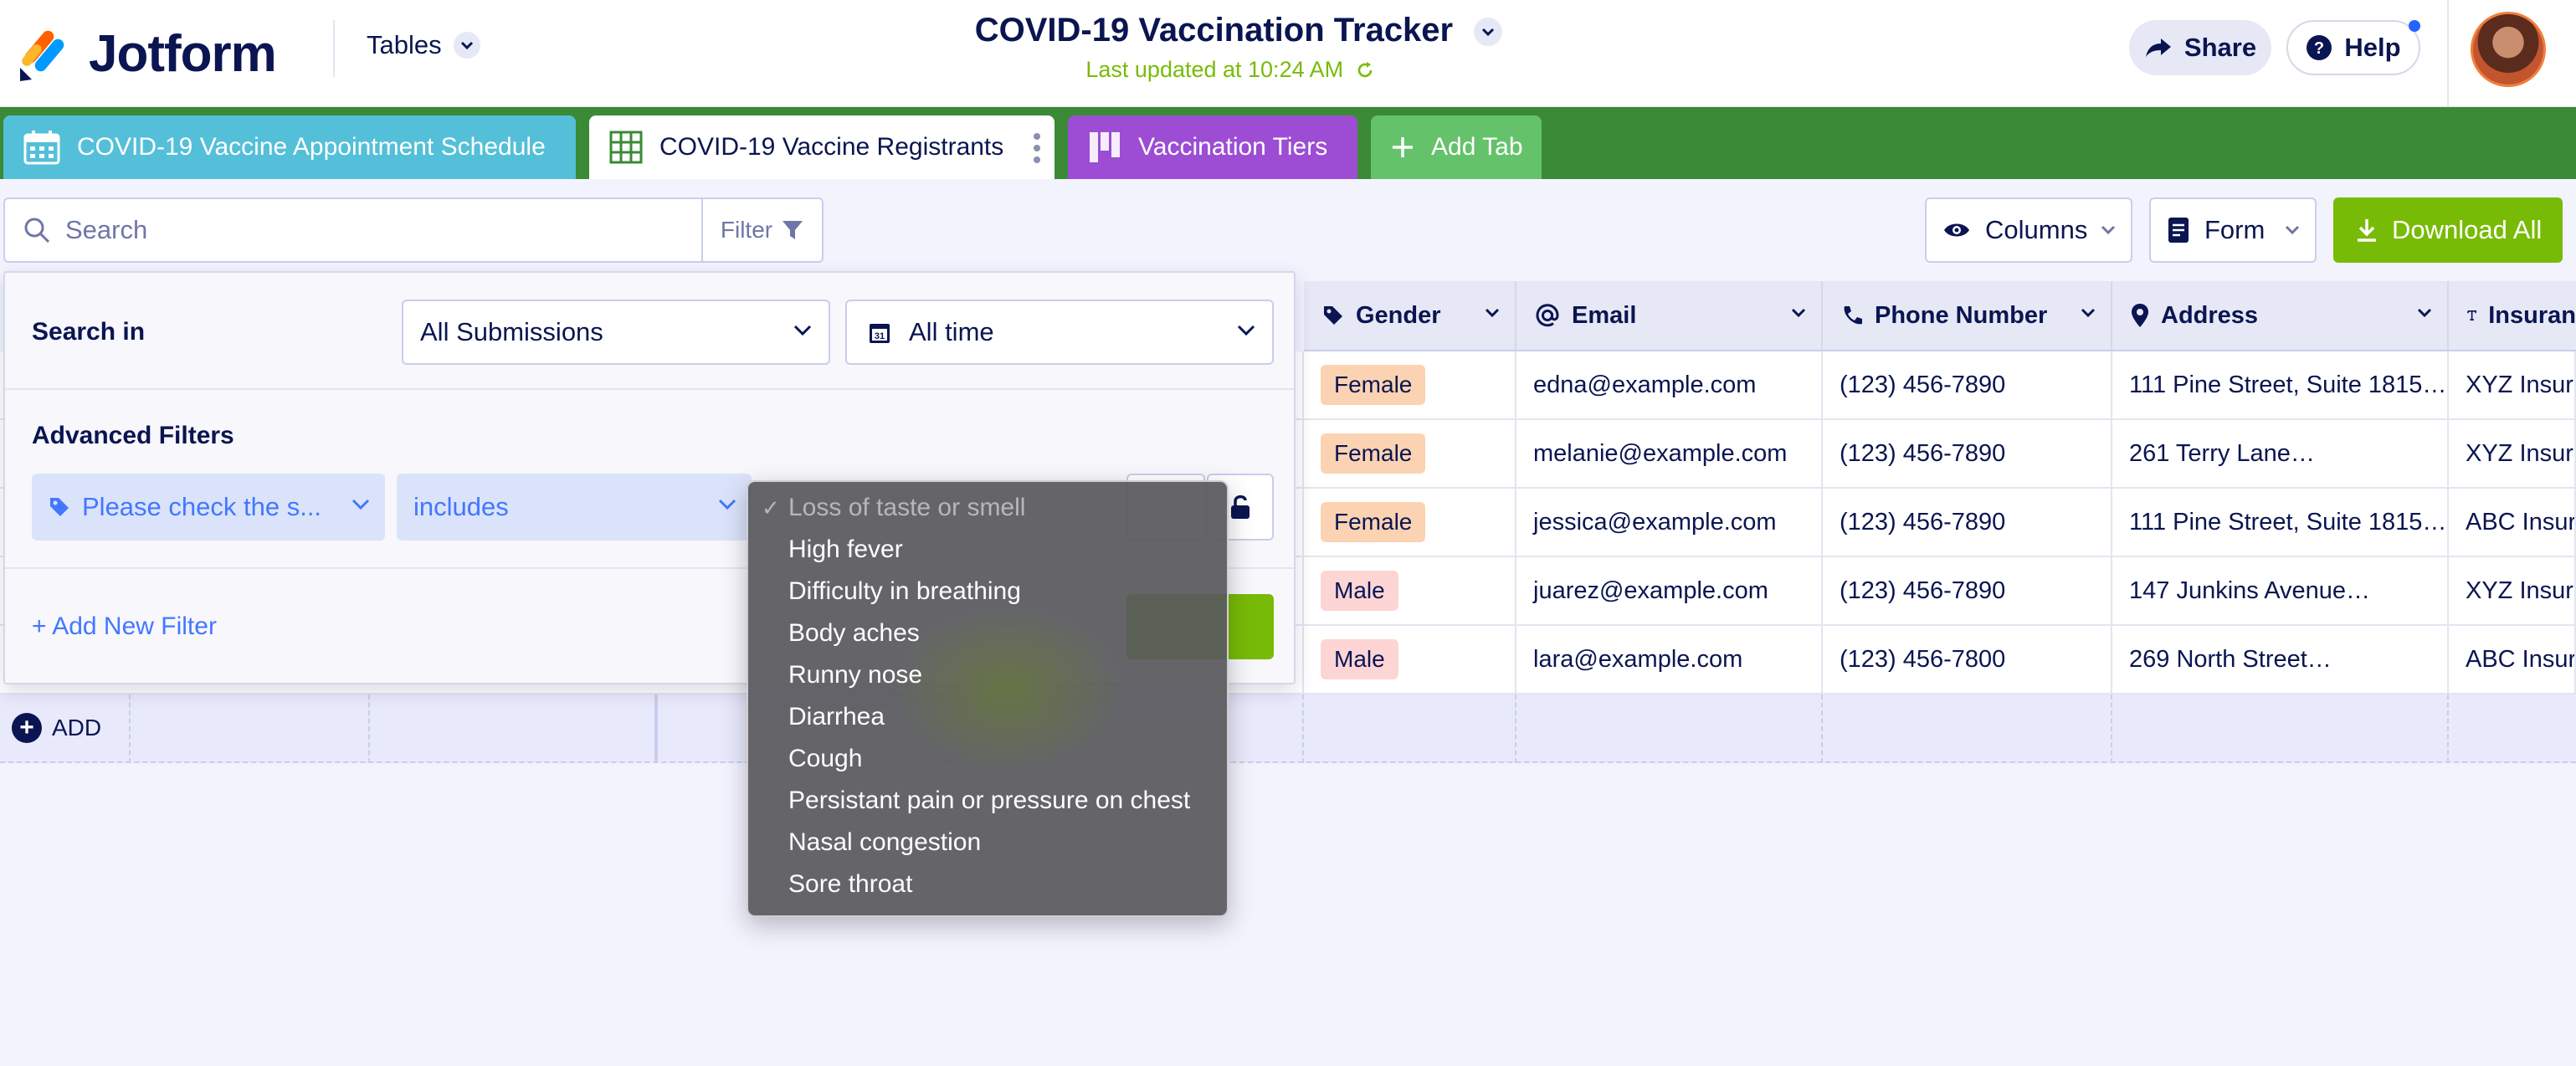 This screenshot has width=2576, height=1066. Describe the element at coordinates (1212, 147) in the screenshot. I see `tab-vaccination-tiers: Vaccination Tiers` at that location.